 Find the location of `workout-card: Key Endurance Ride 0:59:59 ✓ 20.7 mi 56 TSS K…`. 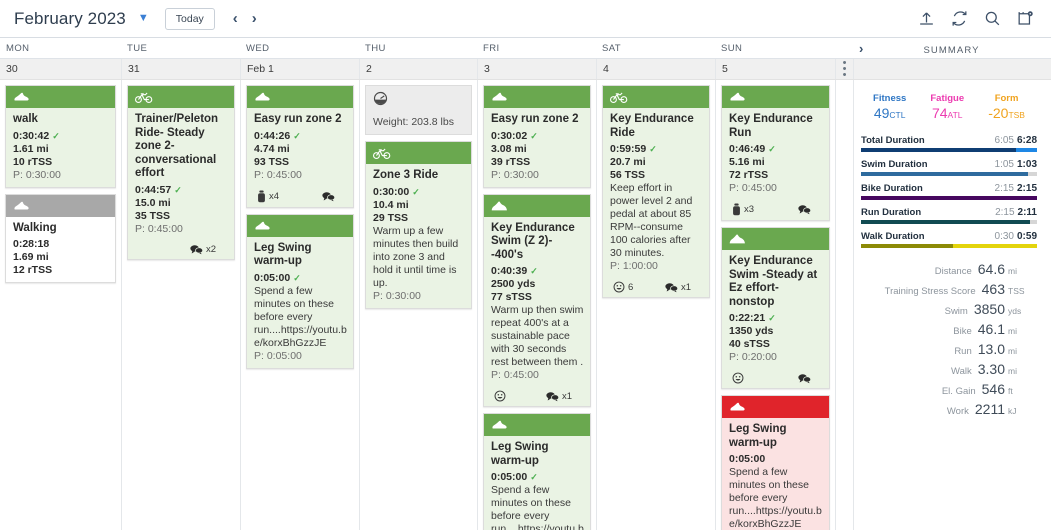

workout-card: Key Endurance Ride 0:59:59 ✓ 20.7 mi 56 TSS K… is located at coordinates (656, 191).